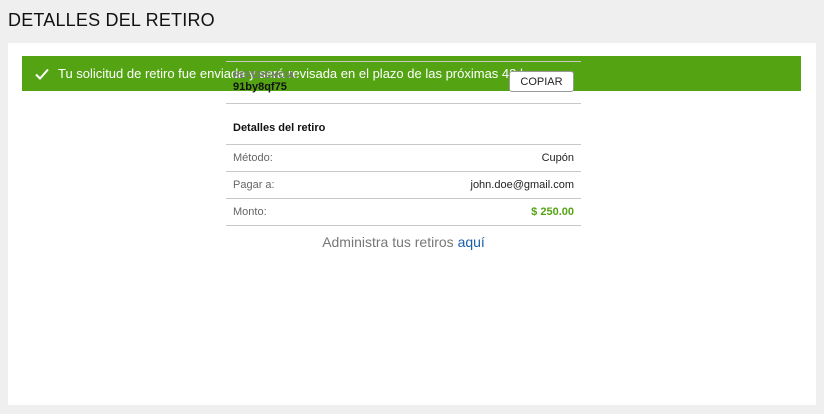  What do you see at coordinates (111, 20) in the screenshot?
I see `page-title: DETALLES DEL RETIRO` at bounding box center [111, 20].